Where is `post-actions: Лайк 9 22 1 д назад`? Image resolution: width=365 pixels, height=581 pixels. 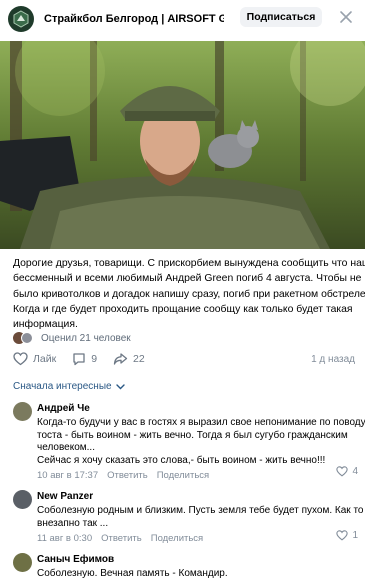
post-actions: Лайк 9 22 1 д назад is located at coordinates (184, 359).